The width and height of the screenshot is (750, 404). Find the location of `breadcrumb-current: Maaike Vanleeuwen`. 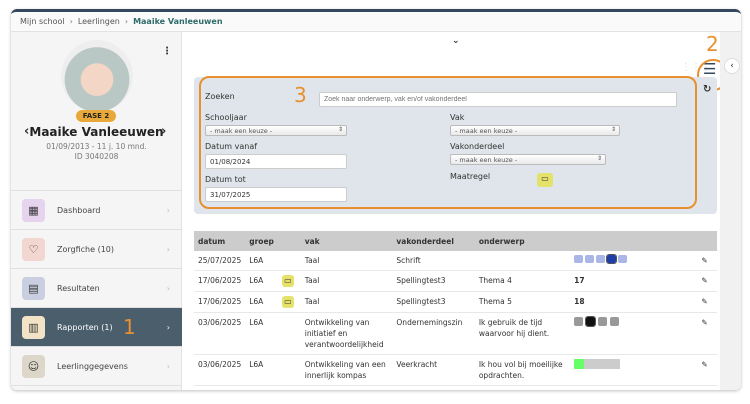

breadcrumb-current: Maaike Vanleeuwen is located at coordinates (178, 21).